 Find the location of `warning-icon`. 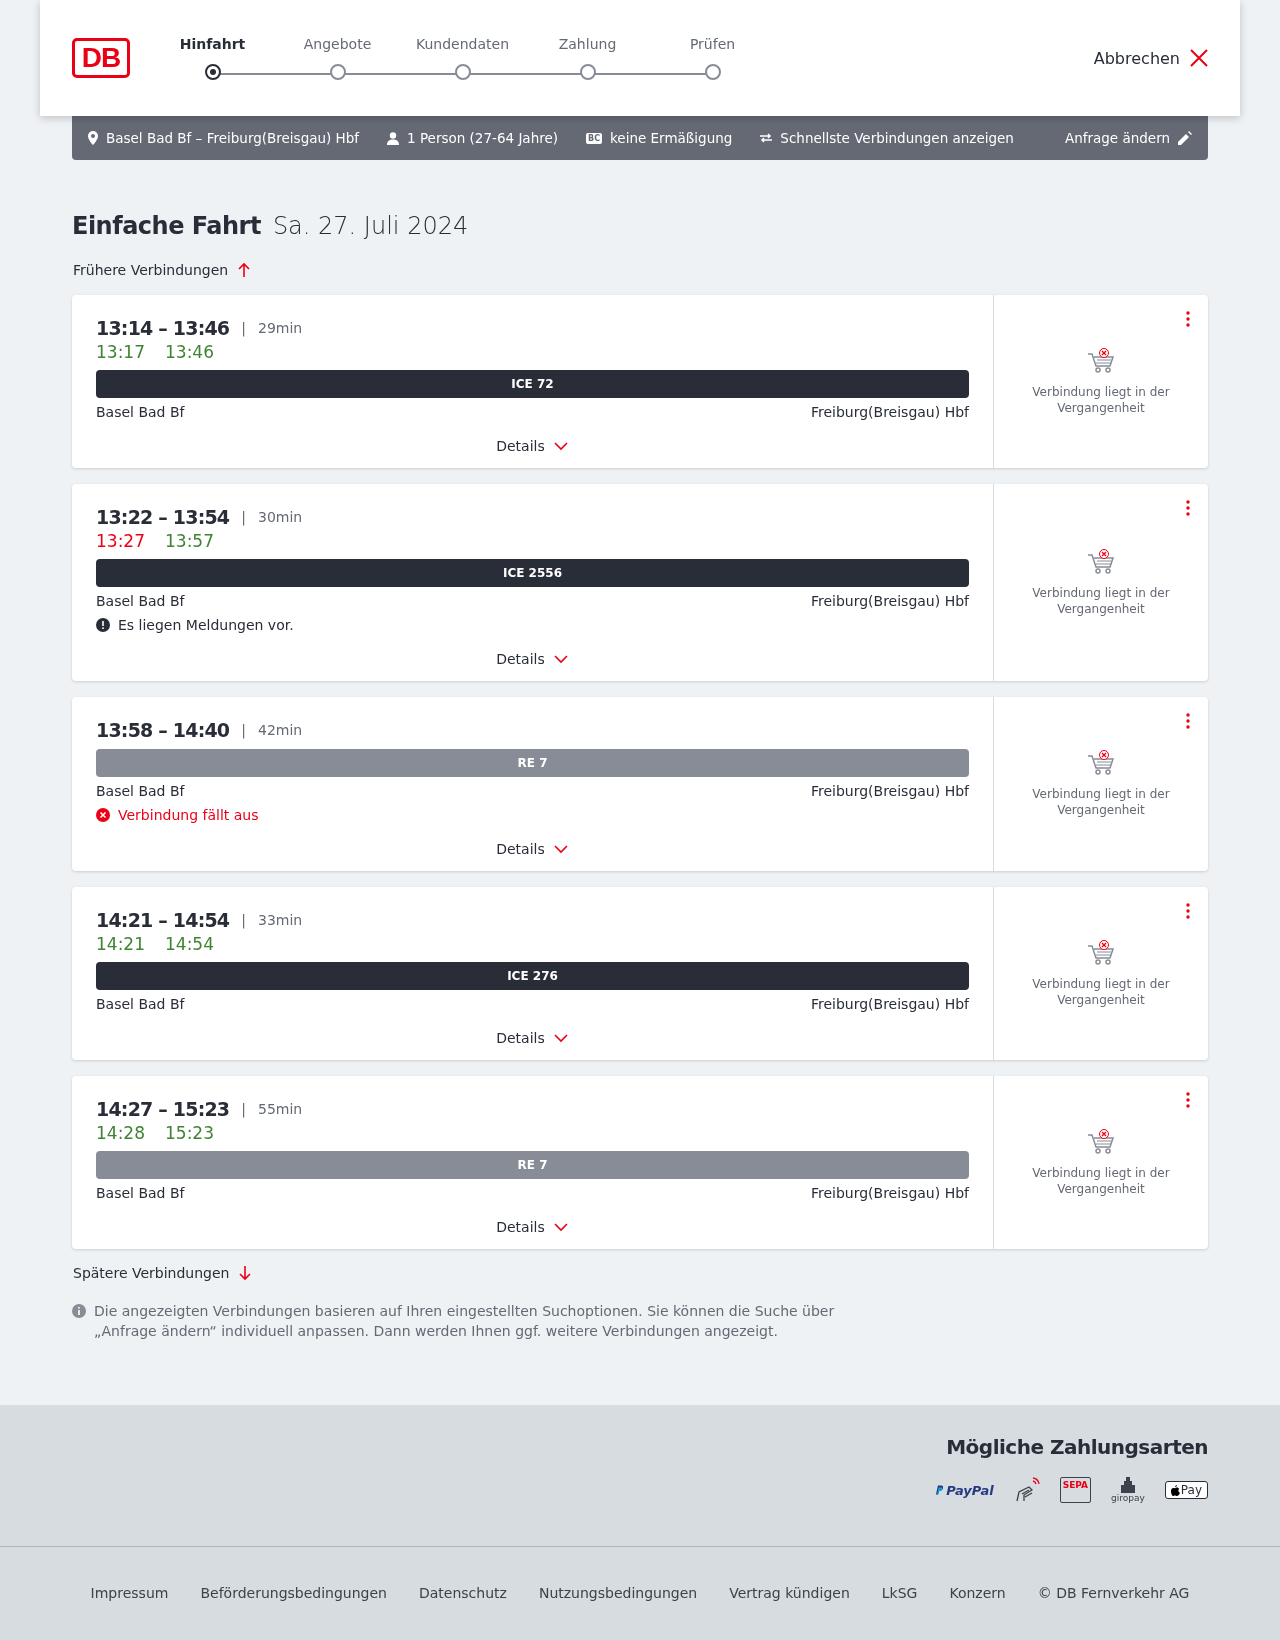

warning-icon is located at coordinates (103, 625).